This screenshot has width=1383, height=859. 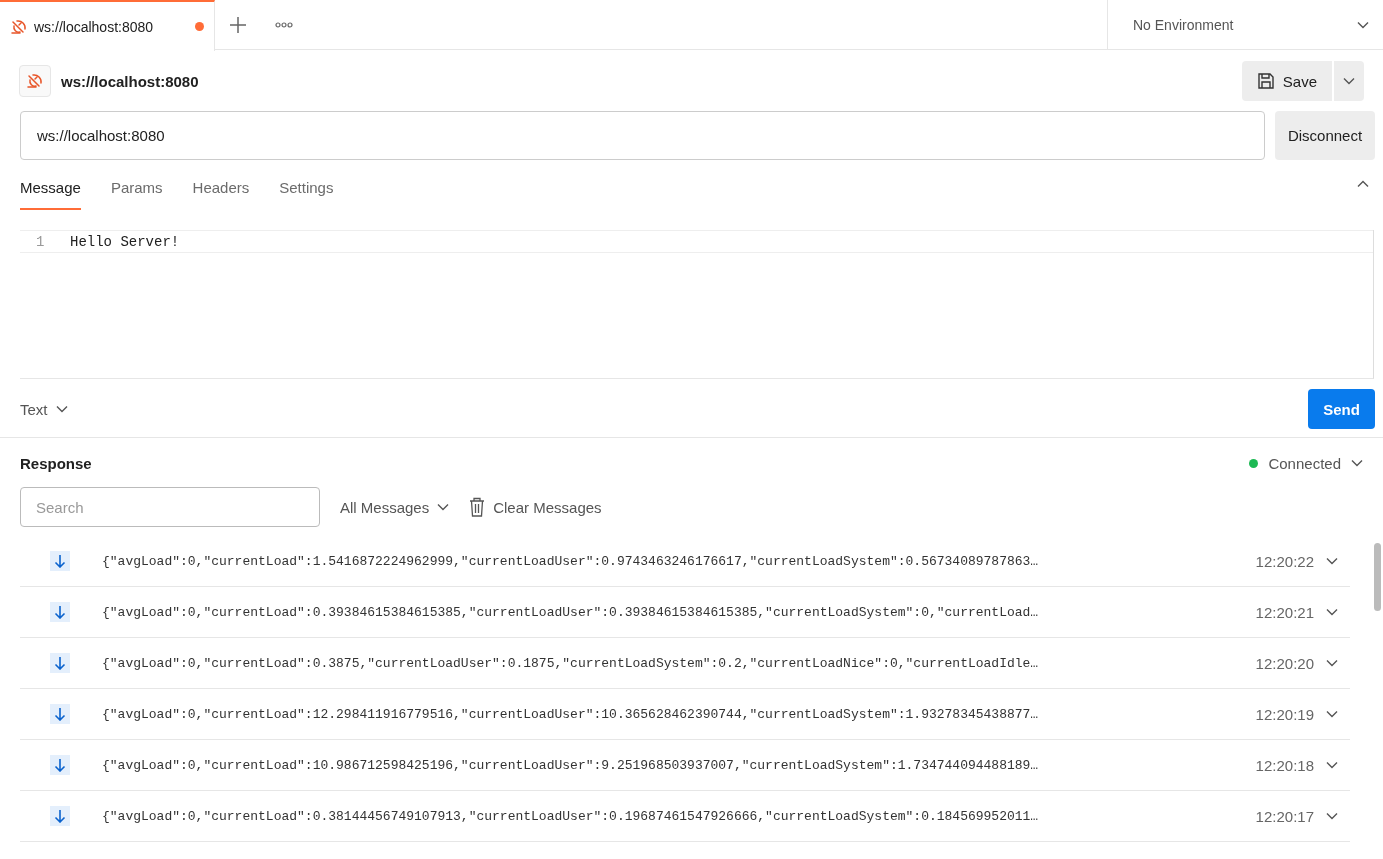 What do you see at coordinates (130, 81) in the screenshot?
I see `request-title: ws://localhost:8080` at bounding box center [130, 81].